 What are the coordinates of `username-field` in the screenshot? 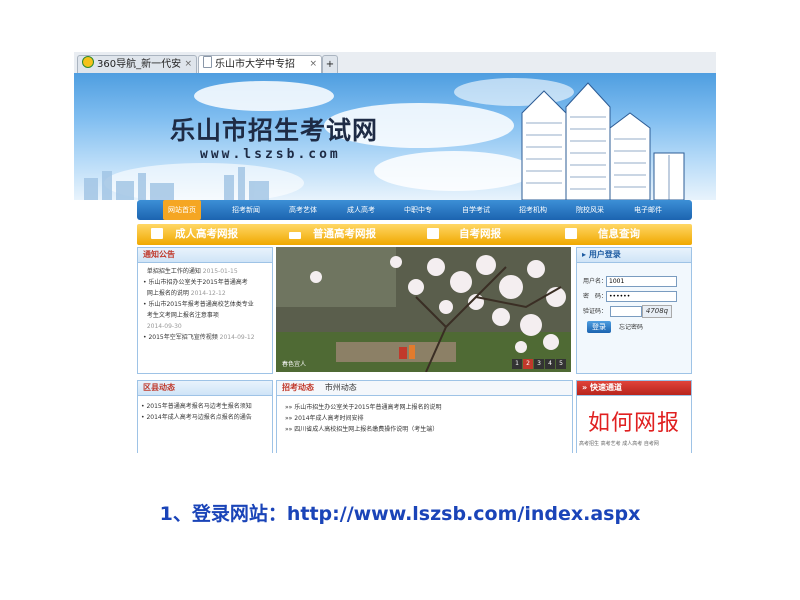 It's located at (641, 281).